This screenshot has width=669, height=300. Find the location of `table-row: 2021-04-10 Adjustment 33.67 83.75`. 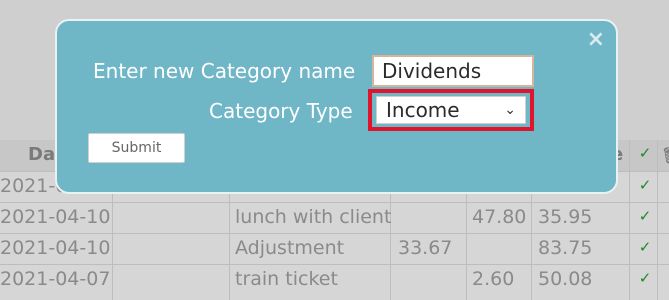

table-row: 2021-04-10 Adjustment 33.67 83.75 is located at coordinates (334, 249).